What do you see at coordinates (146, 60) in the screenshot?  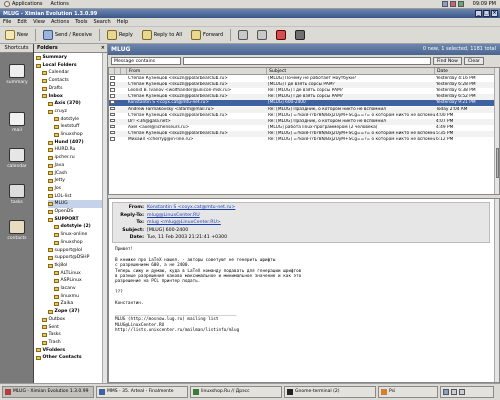 I see `search-scope-select: Message contains` at bounding box center [146, 60].